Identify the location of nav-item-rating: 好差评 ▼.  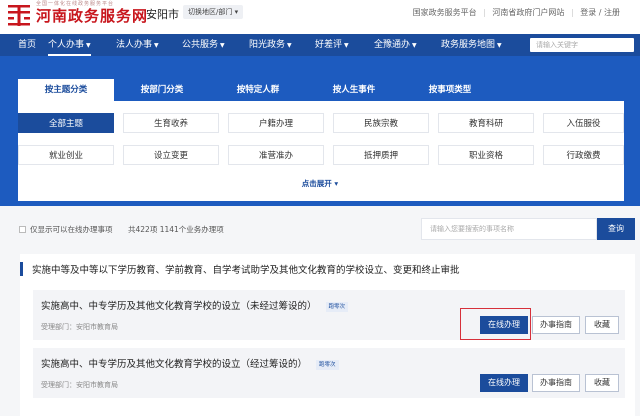
(332, 45).